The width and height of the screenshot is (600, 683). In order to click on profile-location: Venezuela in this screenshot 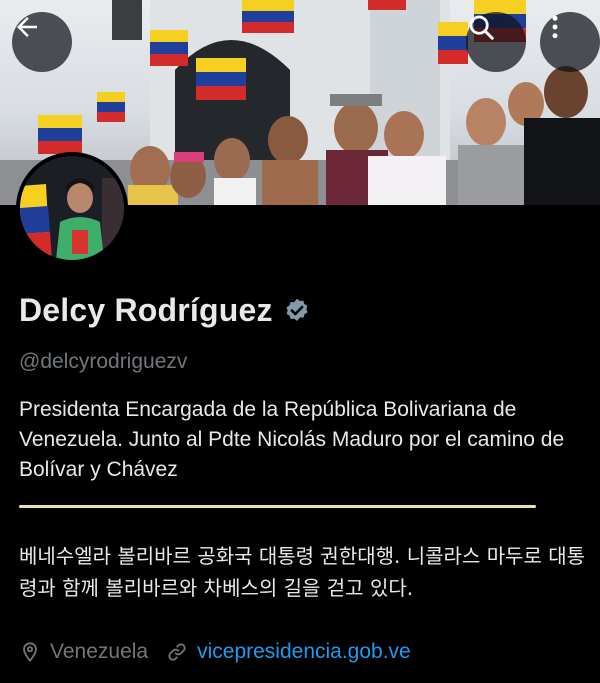, I will do `click(99, 651)`.